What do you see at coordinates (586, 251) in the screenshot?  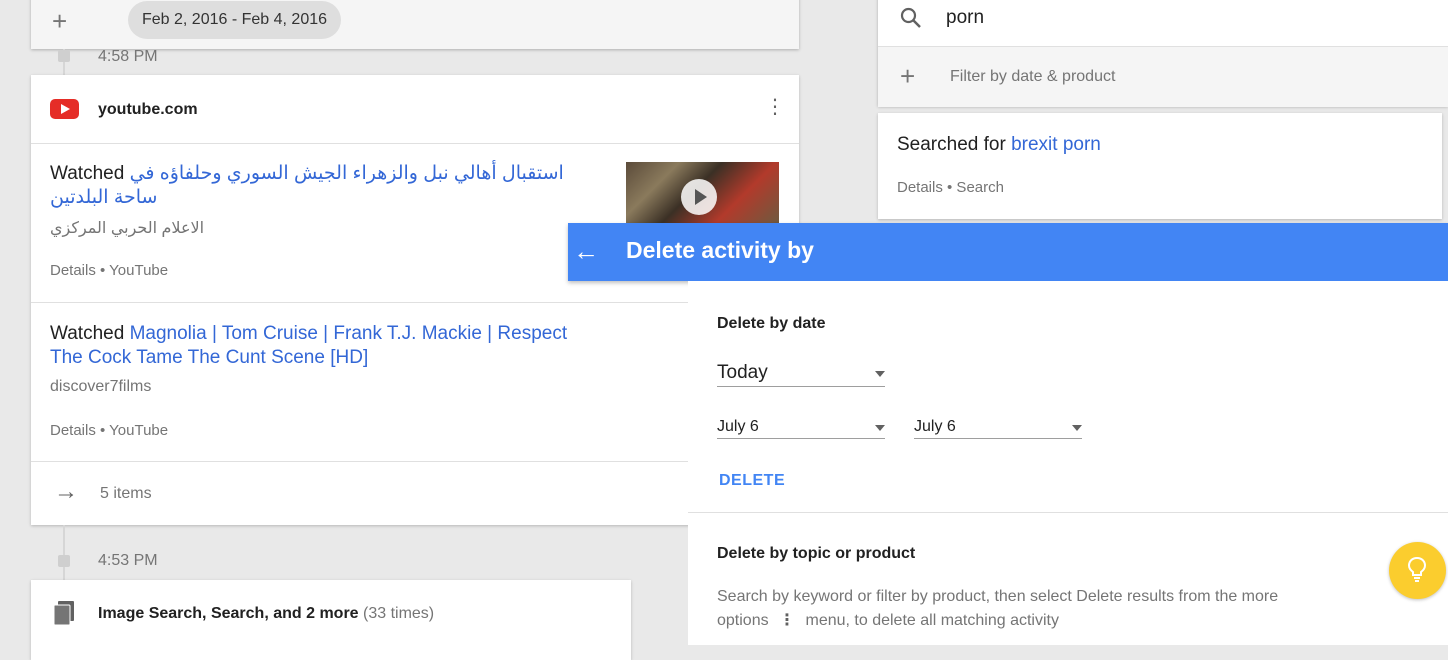 I see `arrow-back-icon: ←` at bounding box center [586, 251].